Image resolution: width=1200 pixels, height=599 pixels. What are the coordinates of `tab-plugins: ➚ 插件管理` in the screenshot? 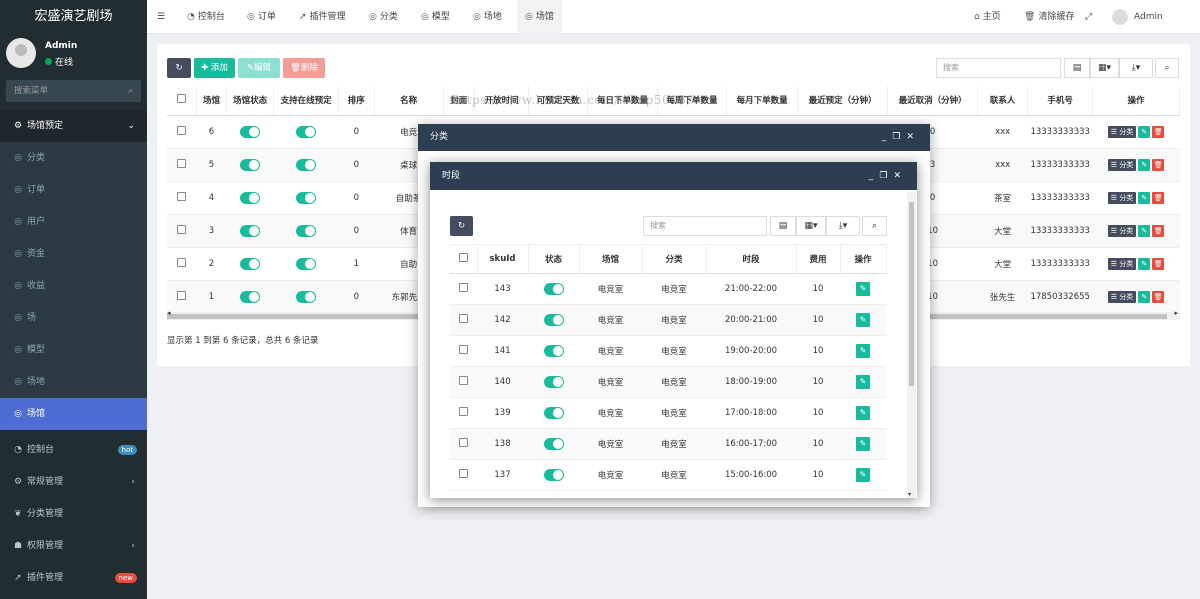 It's located at (322, 17).